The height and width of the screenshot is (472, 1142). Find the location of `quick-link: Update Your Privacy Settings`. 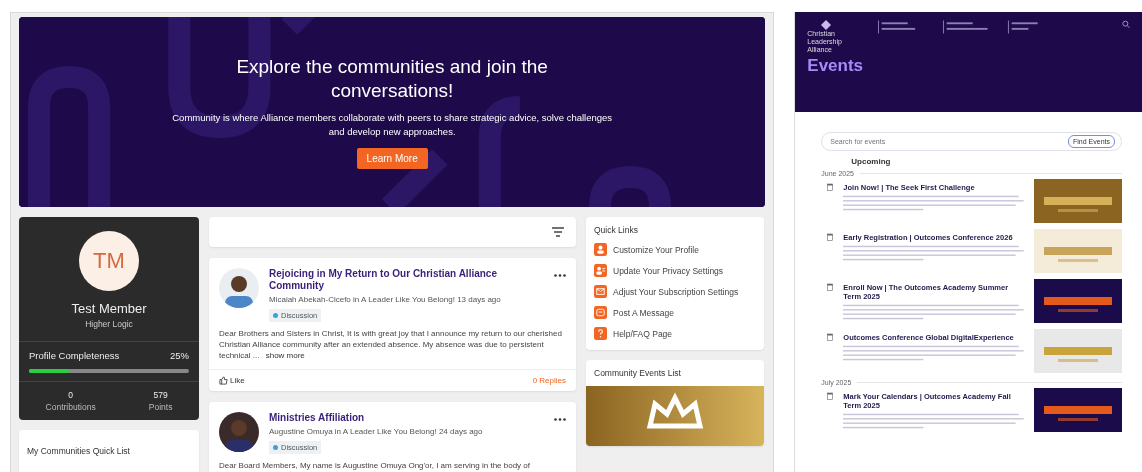

quick-link: Update Your Privacy Settings is located at coordinates (668, 270).